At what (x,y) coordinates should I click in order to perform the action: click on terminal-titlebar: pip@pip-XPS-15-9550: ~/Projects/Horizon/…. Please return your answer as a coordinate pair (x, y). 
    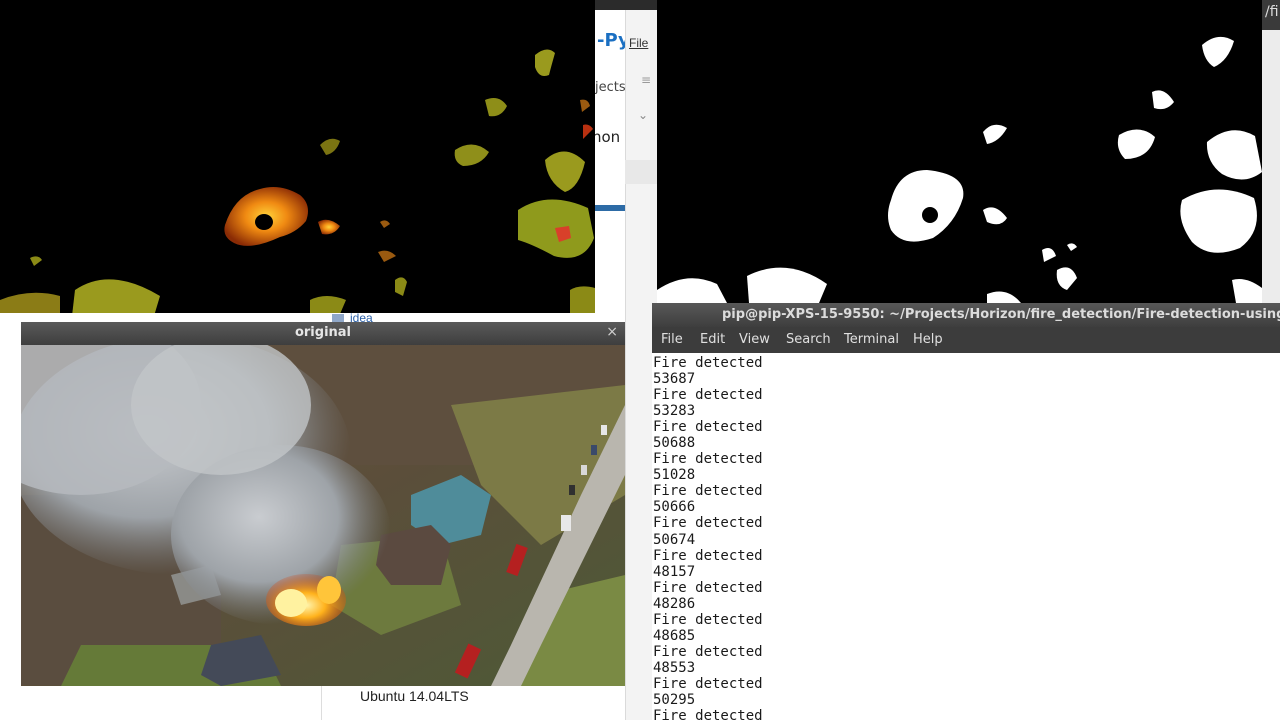
    Looking at the image, I should click on (966, 315).